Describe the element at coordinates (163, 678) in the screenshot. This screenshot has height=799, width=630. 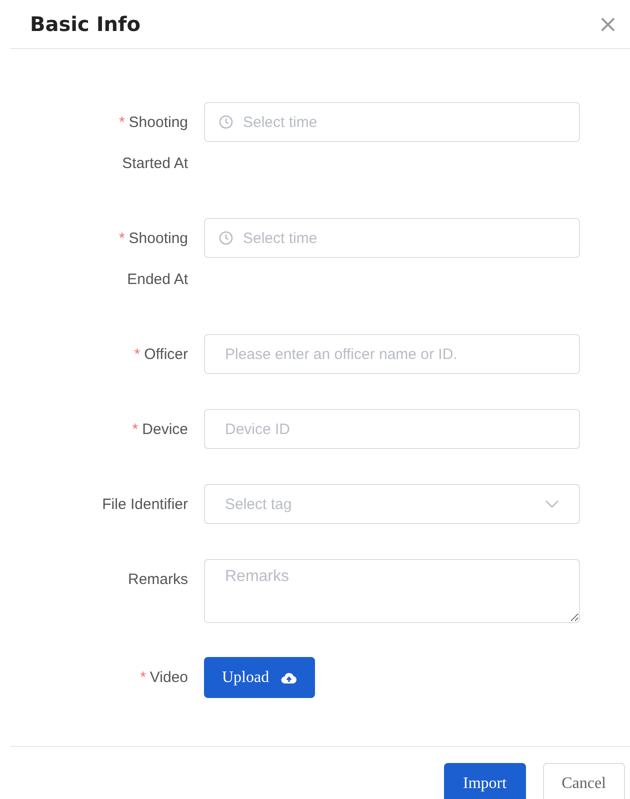
I see `field-label: * Video` at that location.